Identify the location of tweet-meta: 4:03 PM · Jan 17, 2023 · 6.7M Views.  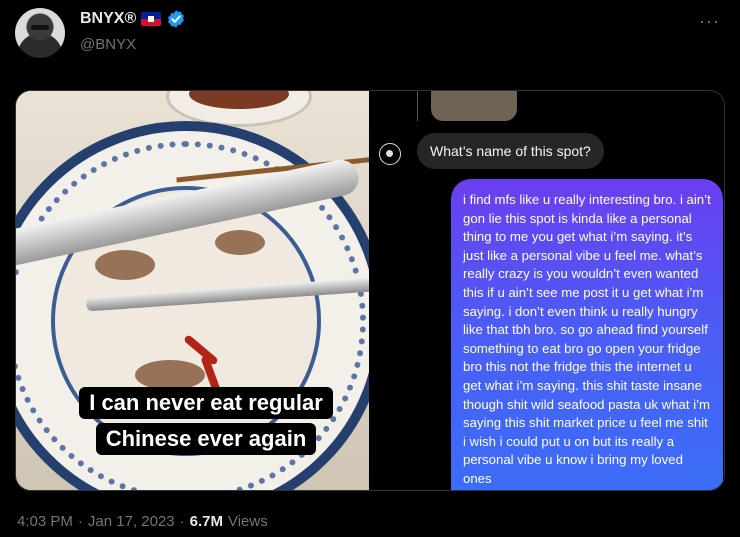
(142, 521).